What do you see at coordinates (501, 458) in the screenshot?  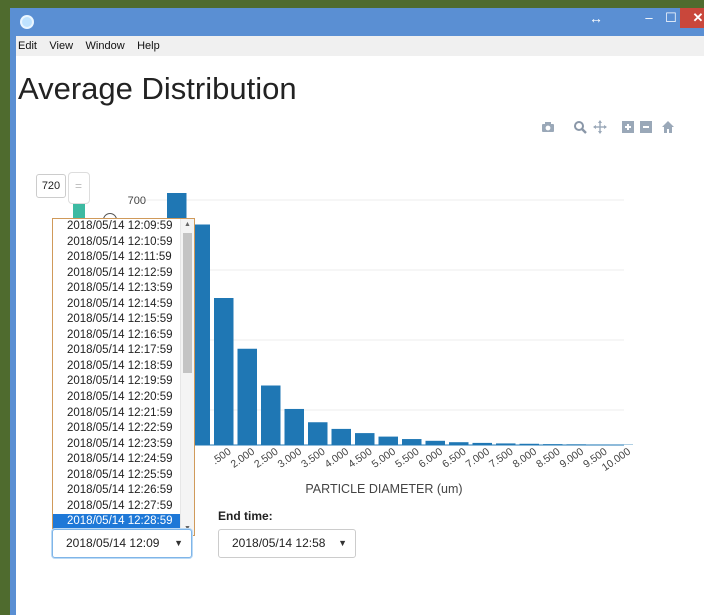 I see `x-tick-label: 7.500` at bounding box center [501, 458].